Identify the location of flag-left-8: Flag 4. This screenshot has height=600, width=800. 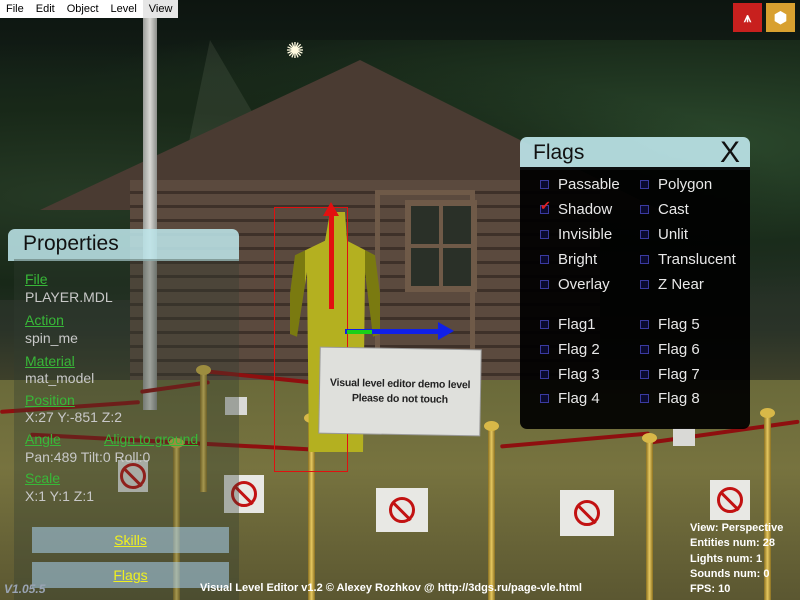
(570, 398).